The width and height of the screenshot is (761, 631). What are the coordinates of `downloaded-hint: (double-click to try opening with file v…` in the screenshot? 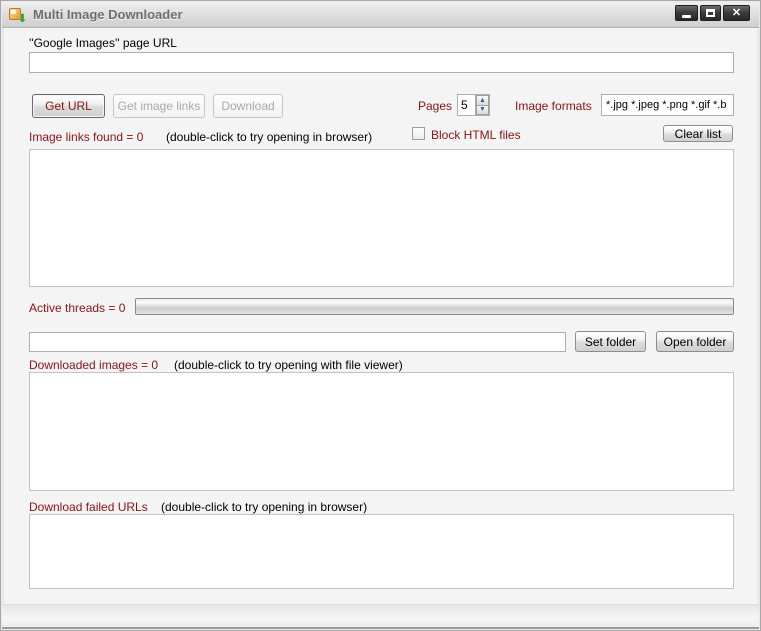 It's located at (288, 365).